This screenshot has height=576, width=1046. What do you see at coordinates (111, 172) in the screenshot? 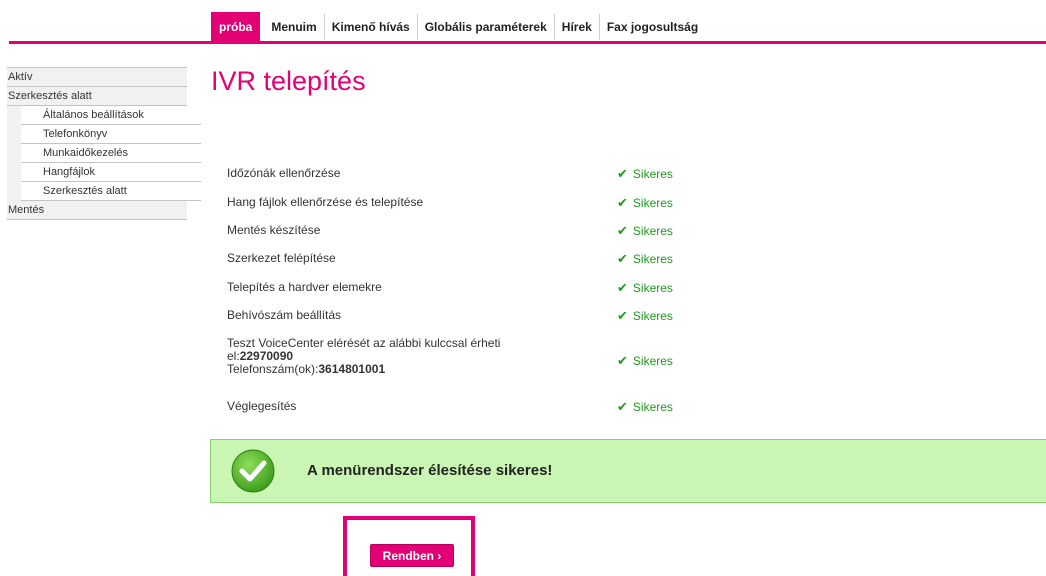
I see `sidebar-item-hangfajlok: Hangfájlok` at bounding box center [111, 172].